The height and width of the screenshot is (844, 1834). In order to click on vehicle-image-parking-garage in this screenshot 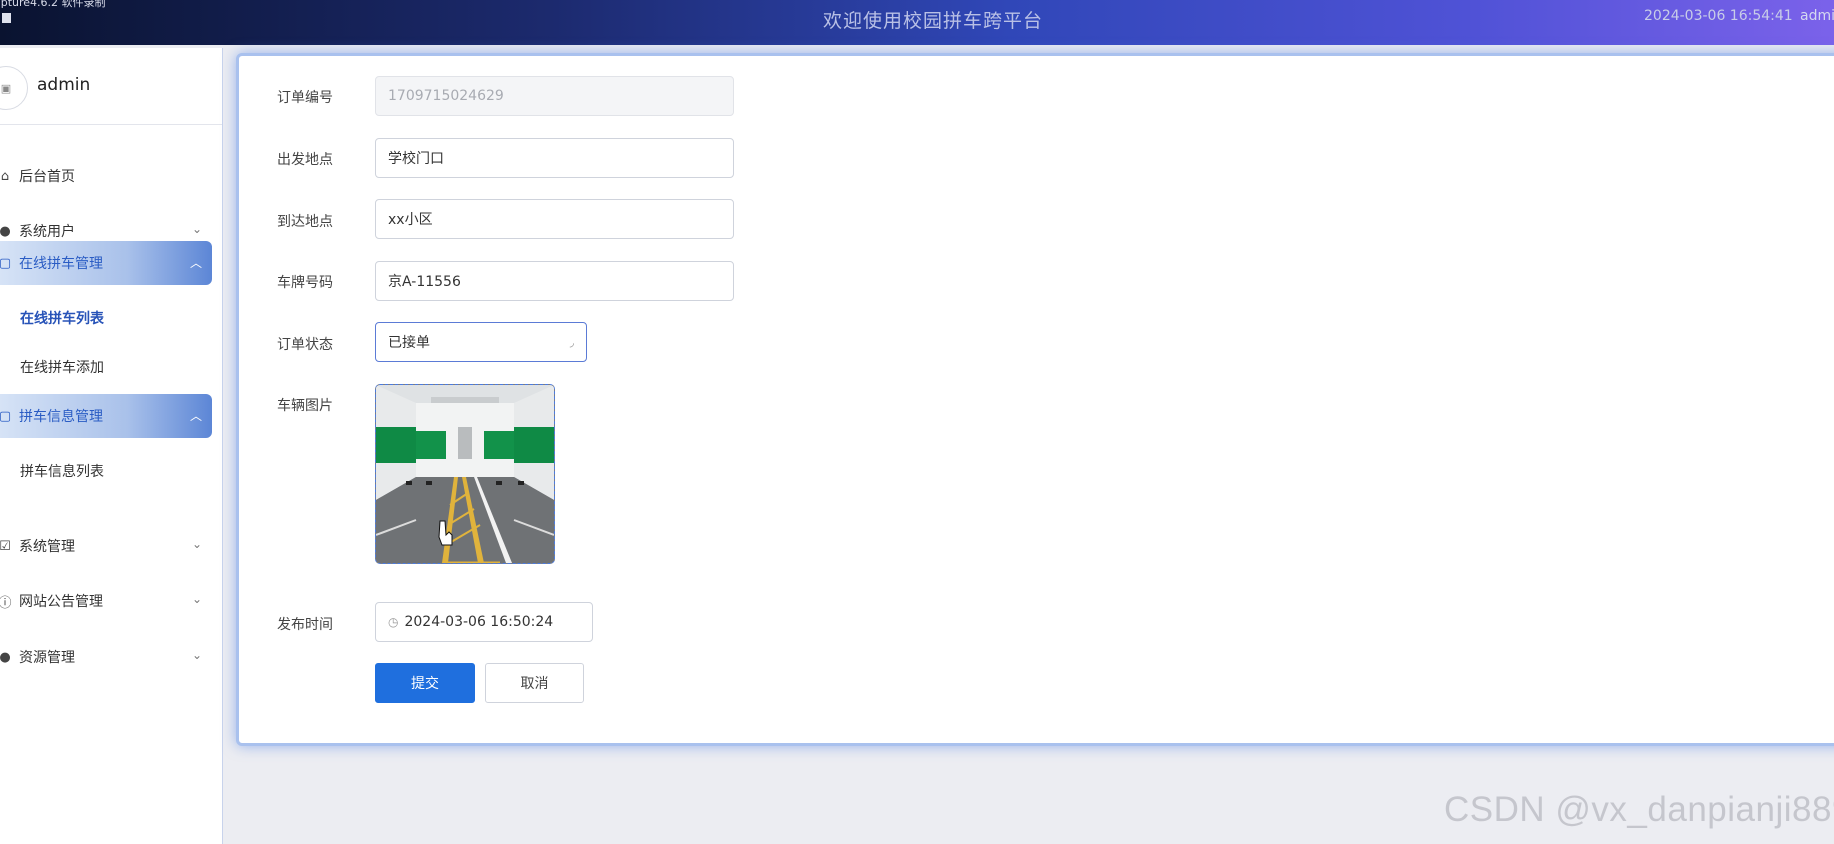, I will do `click(465, 474)`.